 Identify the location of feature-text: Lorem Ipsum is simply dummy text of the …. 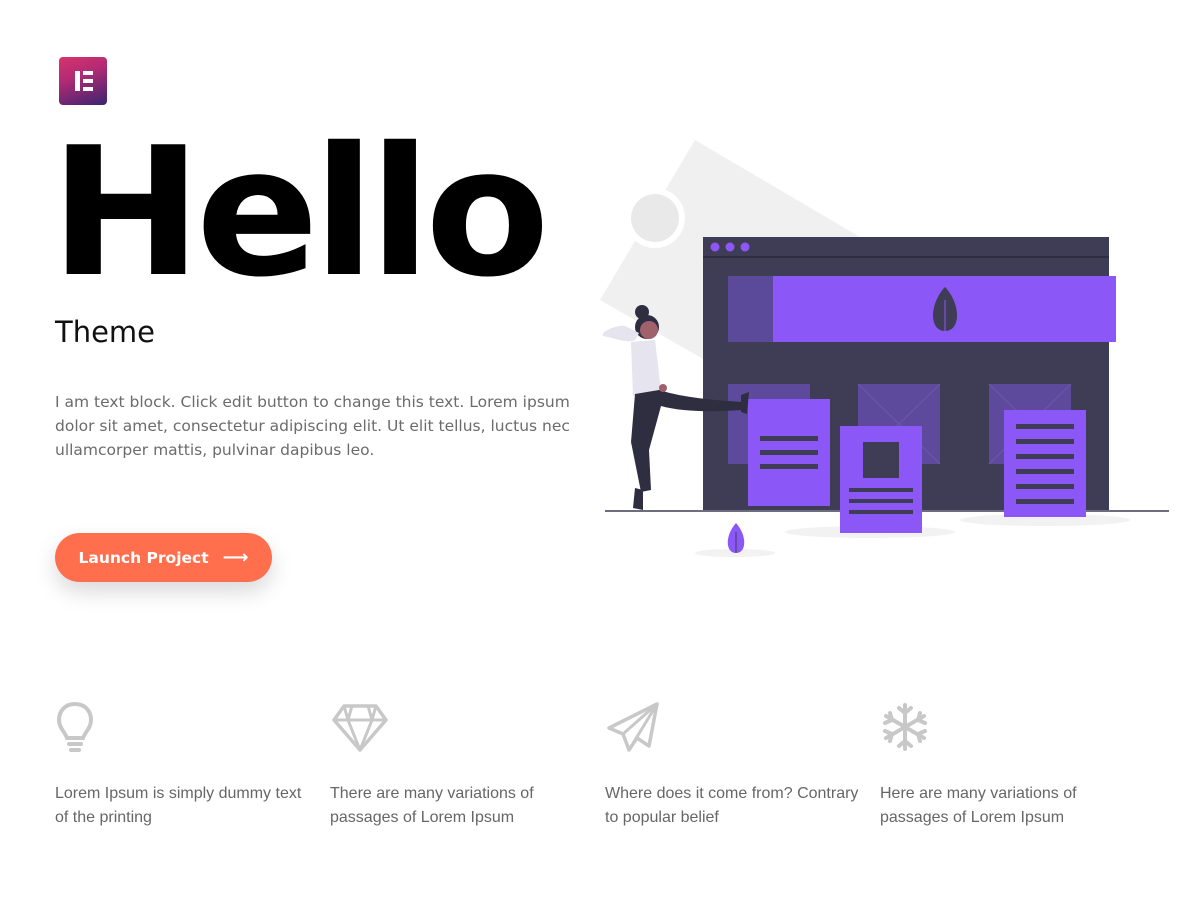
(178, 805).